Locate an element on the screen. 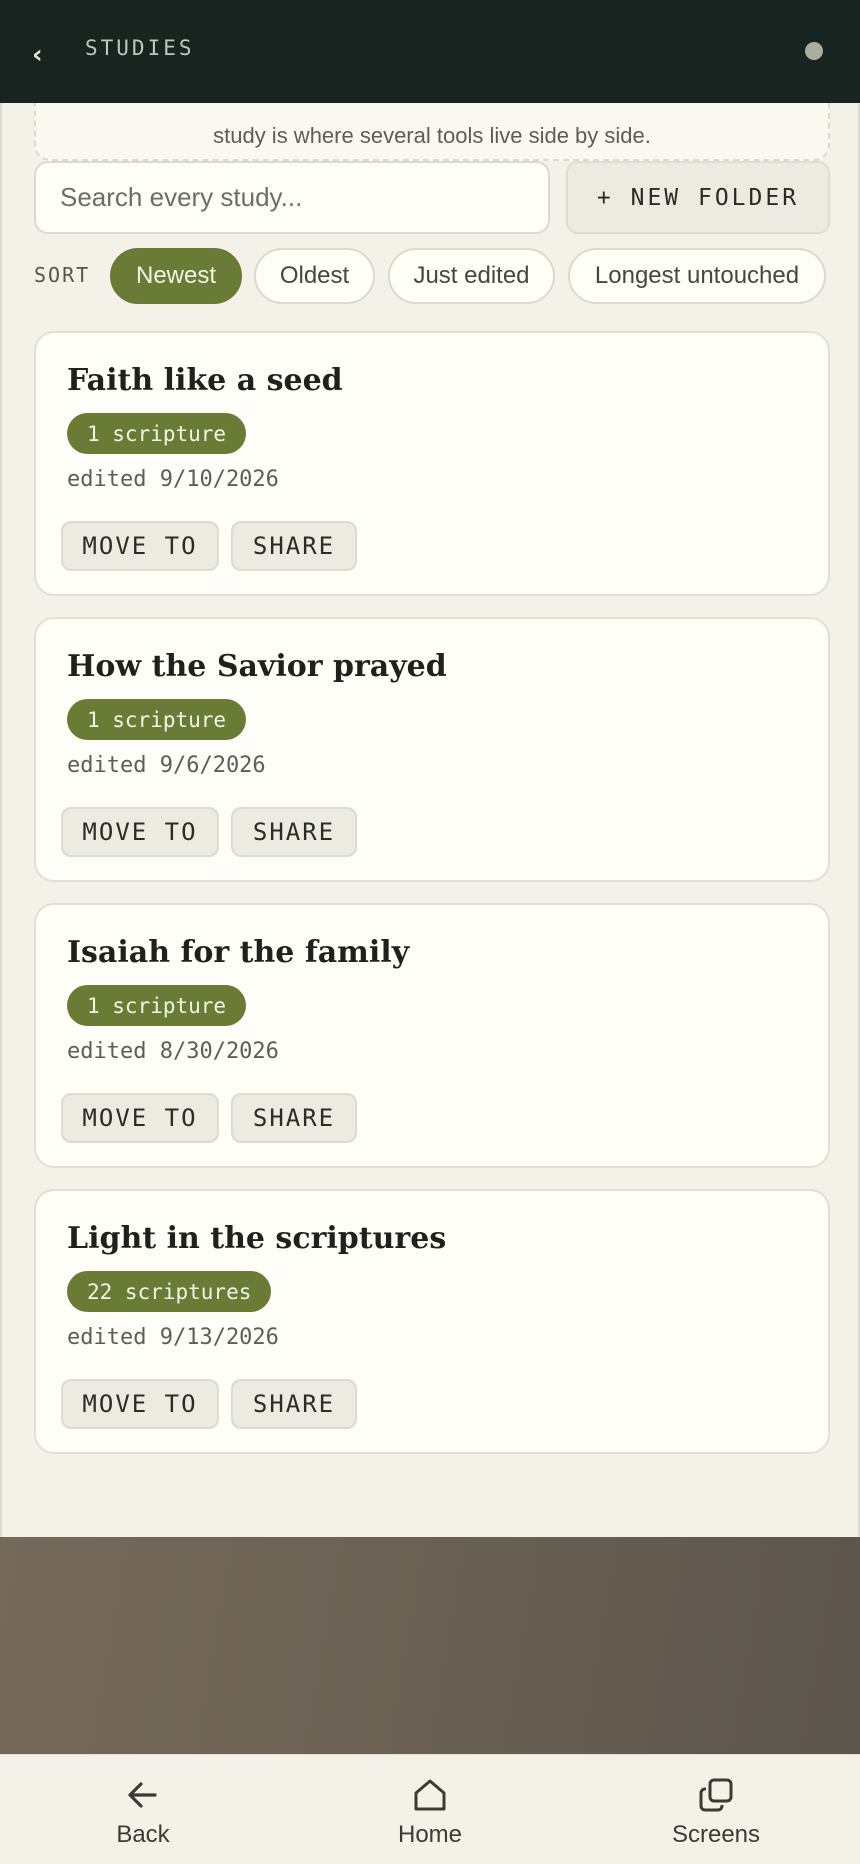 The width and height of the screenshot is (860, 1864). home-icon is located at coordinates (430, 1795).